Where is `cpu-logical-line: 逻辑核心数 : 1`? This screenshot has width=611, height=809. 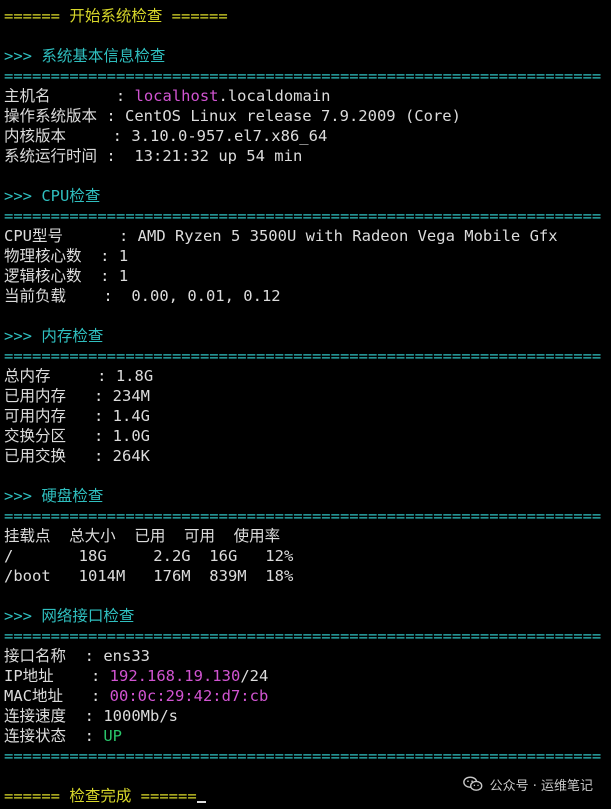 cpu-logical-line: 逻辑核心数 : 1 is located at coordinates (66, 276).